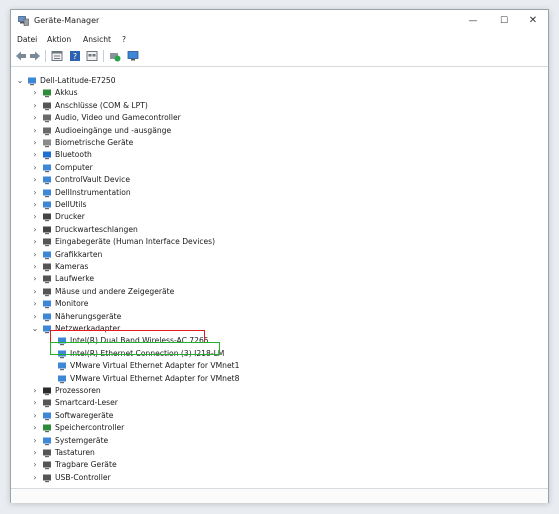 This screenshot has width=559, height=514. Describe the element at coordinates (276, 217) in the screenshot. I see `tree-category: › Drucker` at that location.